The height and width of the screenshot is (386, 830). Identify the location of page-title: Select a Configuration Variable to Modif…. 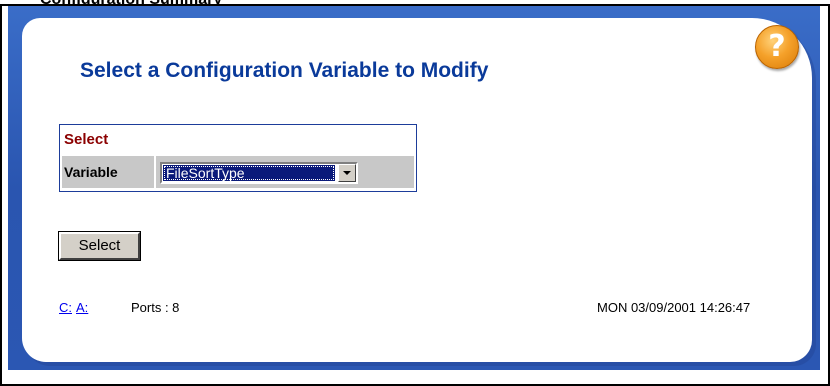
(284, 70).